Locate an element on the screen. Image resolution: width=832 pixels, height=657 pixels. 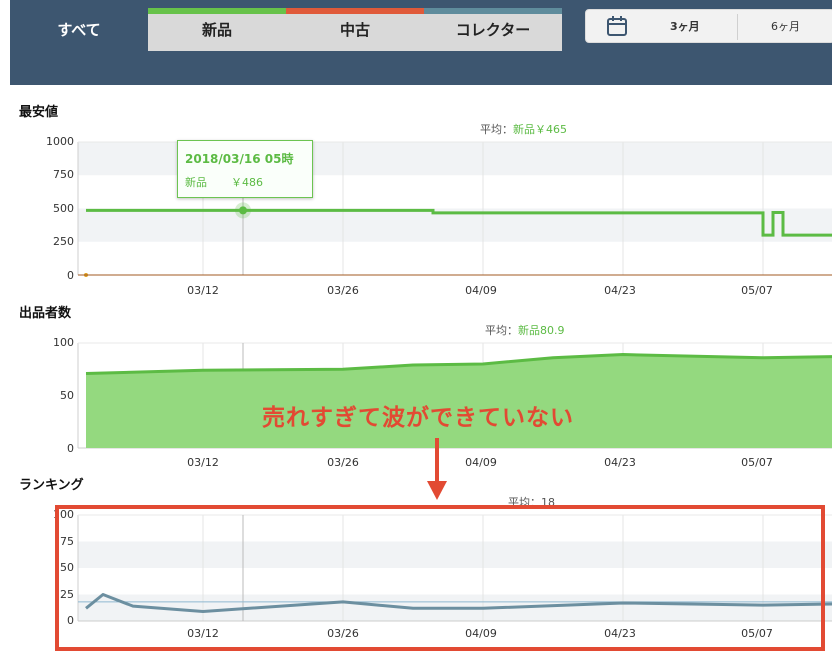
price-tooltip: 2018/03/16 05時 新品 ￥486 is located at coordinates (245, 169).